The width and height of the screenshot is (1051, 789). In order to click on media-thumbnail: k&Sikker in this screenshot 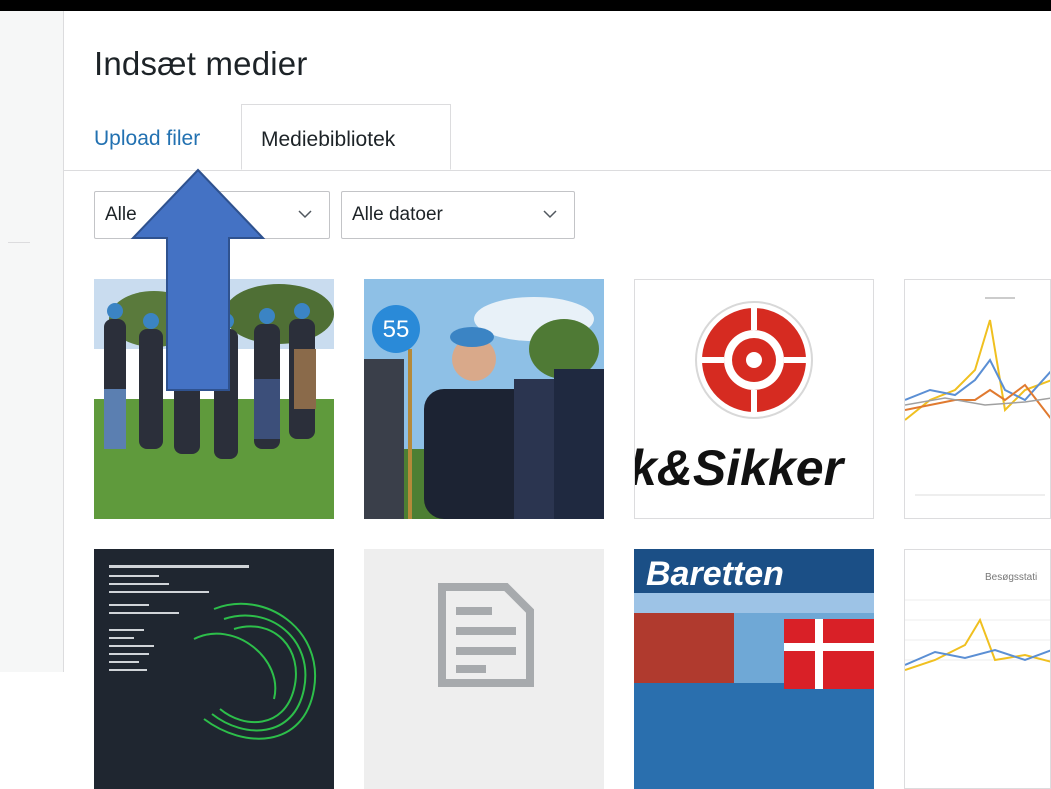, I will do `click(754, 399)`.